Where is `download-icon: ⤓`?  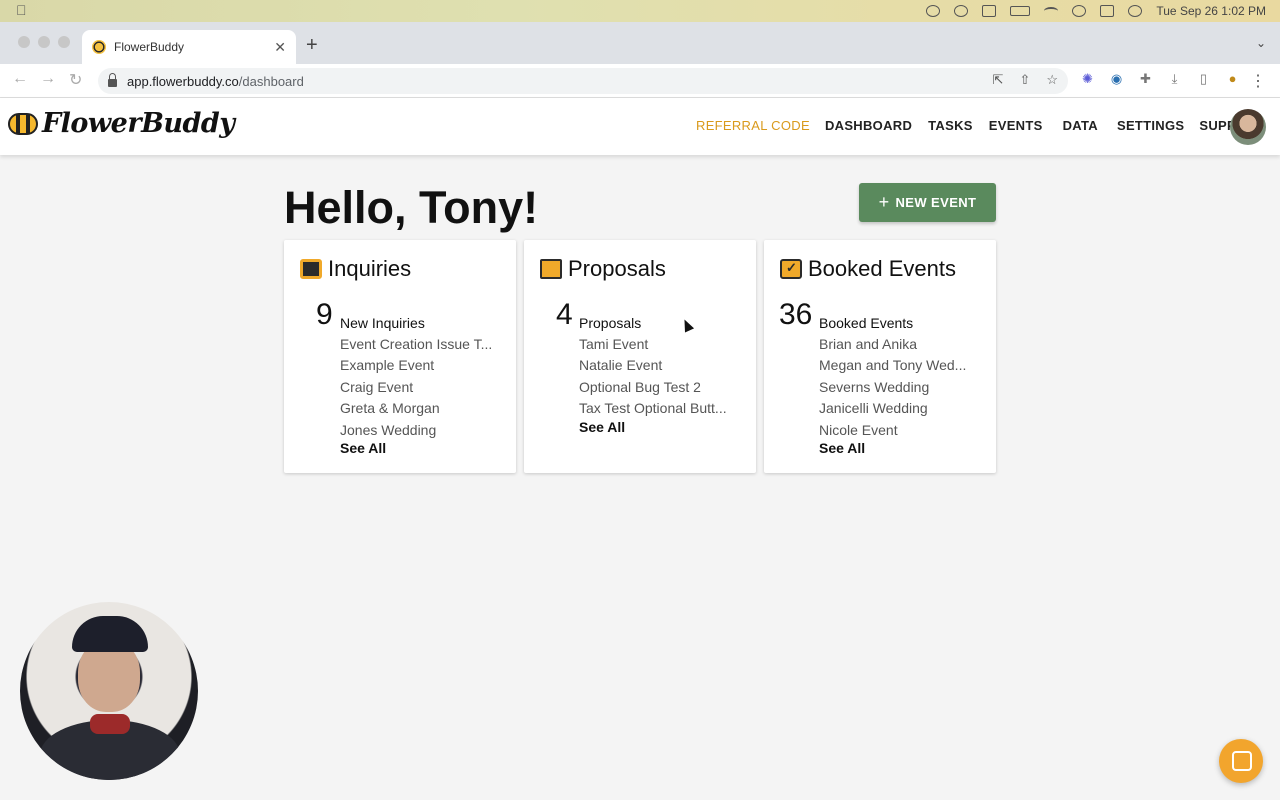
download-icon: ⤓ is located at coordinates (1174, 78).